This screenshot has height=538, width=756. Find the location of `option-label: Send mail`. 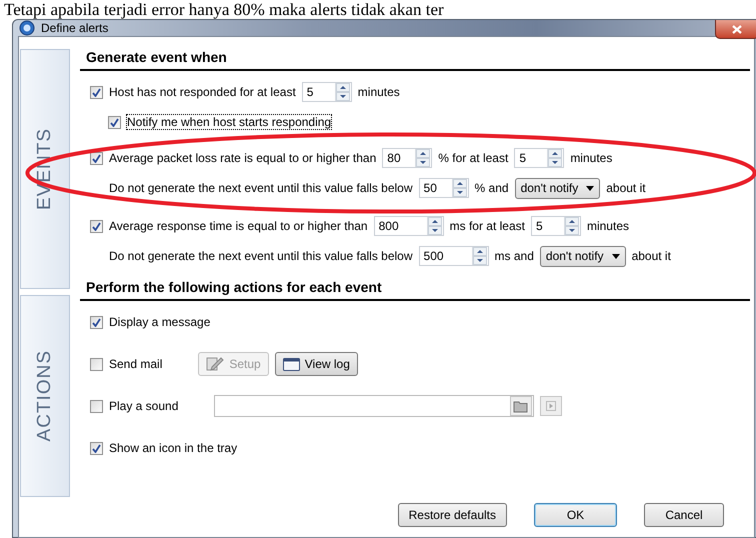

option-label: Send mail is located at coordinates (135, 364).